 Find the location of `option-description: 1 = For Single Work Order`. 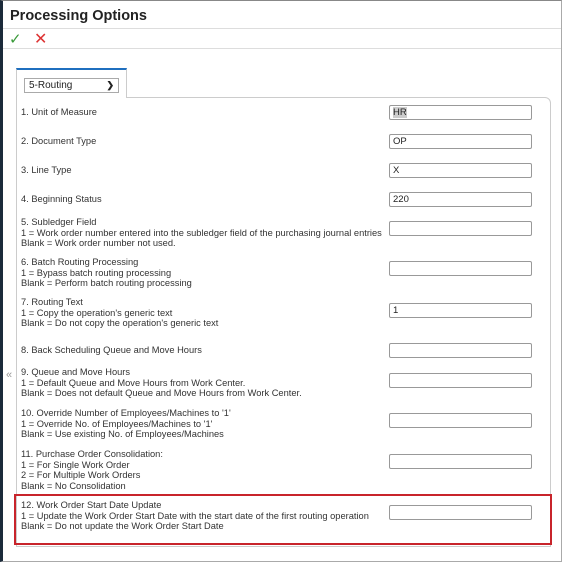

option-description: 1 = For Single Work Order is located at coordinates (75, 464).